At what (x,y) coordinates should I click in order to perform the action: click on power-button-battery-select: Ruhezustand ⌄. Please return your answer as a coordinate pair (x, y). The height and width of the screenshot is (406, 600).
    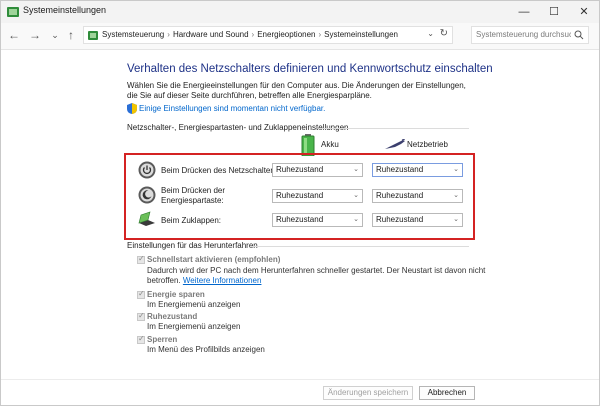
    Looking at the image, I should click on (317, 170).